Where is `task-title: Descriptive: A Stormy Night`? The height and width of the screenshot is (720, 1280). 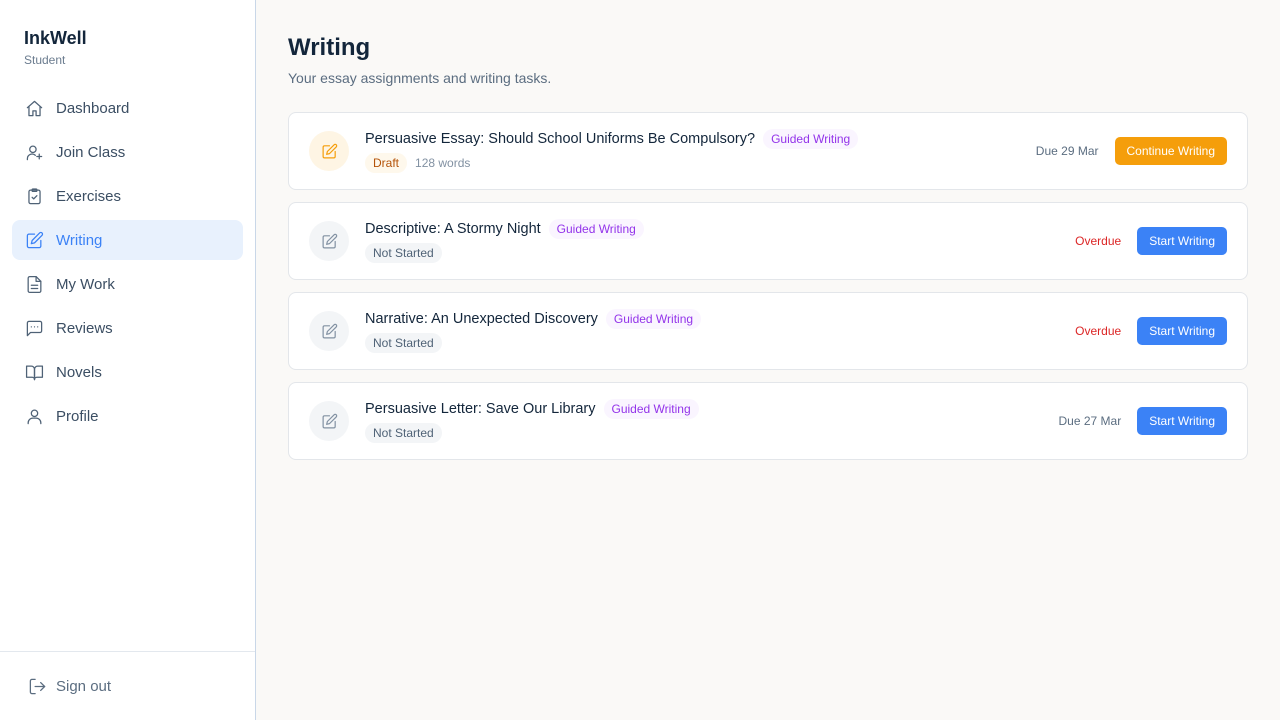 task-title: Descriptive: A Stormy Night is located at coordinates (453, 229).